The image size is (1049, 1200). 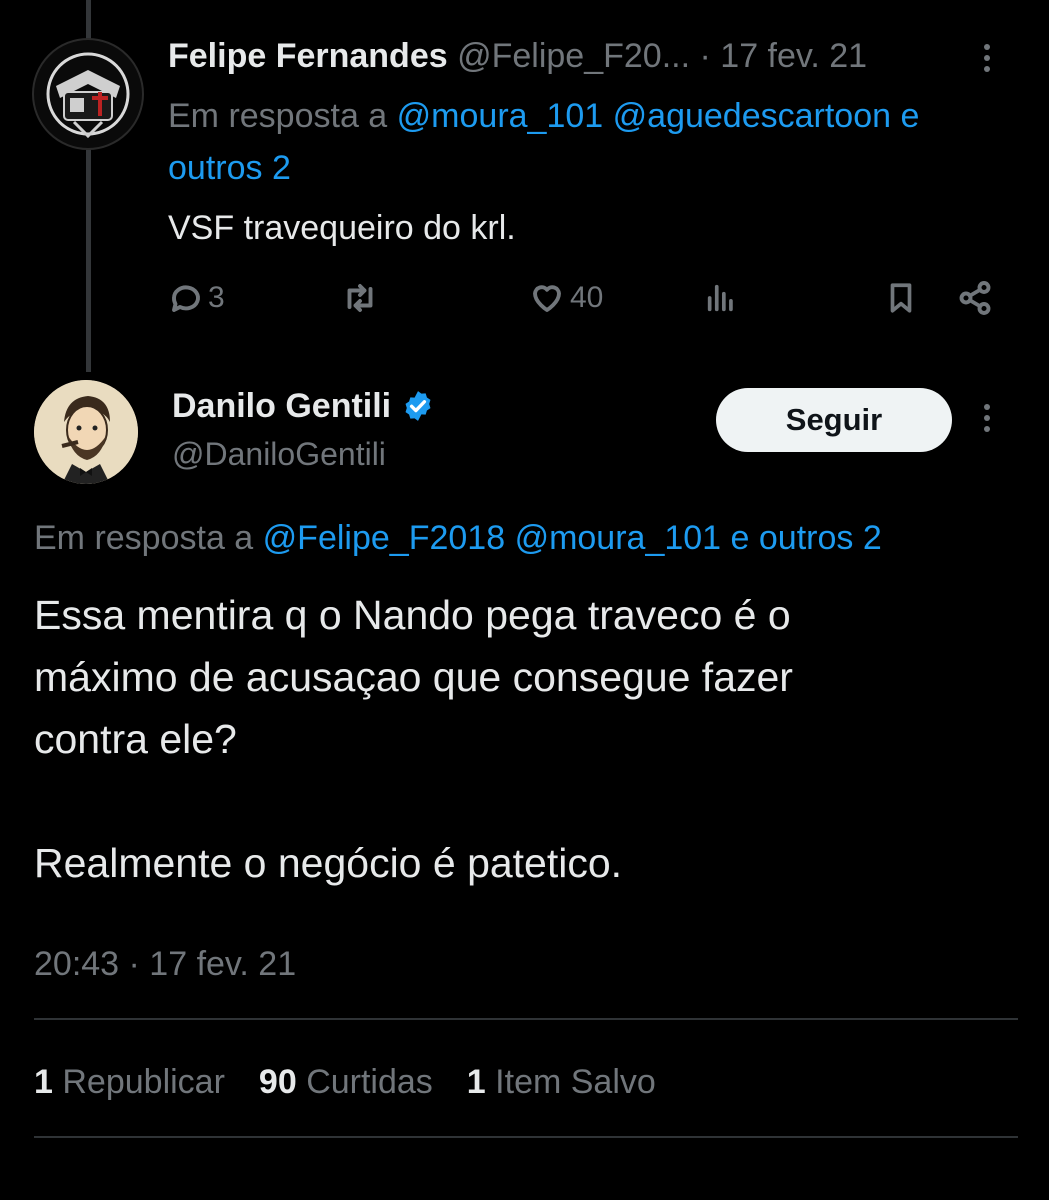 What do you see at coordinates (308, 56) in the screenshot?
I see `tweet1-author-name: Felipe Fernandes` at bounding box center [308, 56].